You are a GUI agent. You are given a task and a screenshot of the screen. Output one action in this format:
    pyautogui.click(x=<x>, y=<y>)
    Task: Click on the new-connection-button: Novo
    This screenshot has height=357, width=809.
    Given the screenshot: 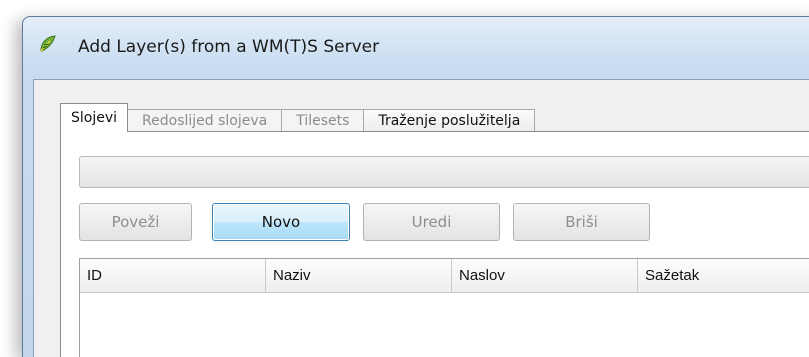 What is the action you would take?
    pyautogui.click(x=281, y=222)
    